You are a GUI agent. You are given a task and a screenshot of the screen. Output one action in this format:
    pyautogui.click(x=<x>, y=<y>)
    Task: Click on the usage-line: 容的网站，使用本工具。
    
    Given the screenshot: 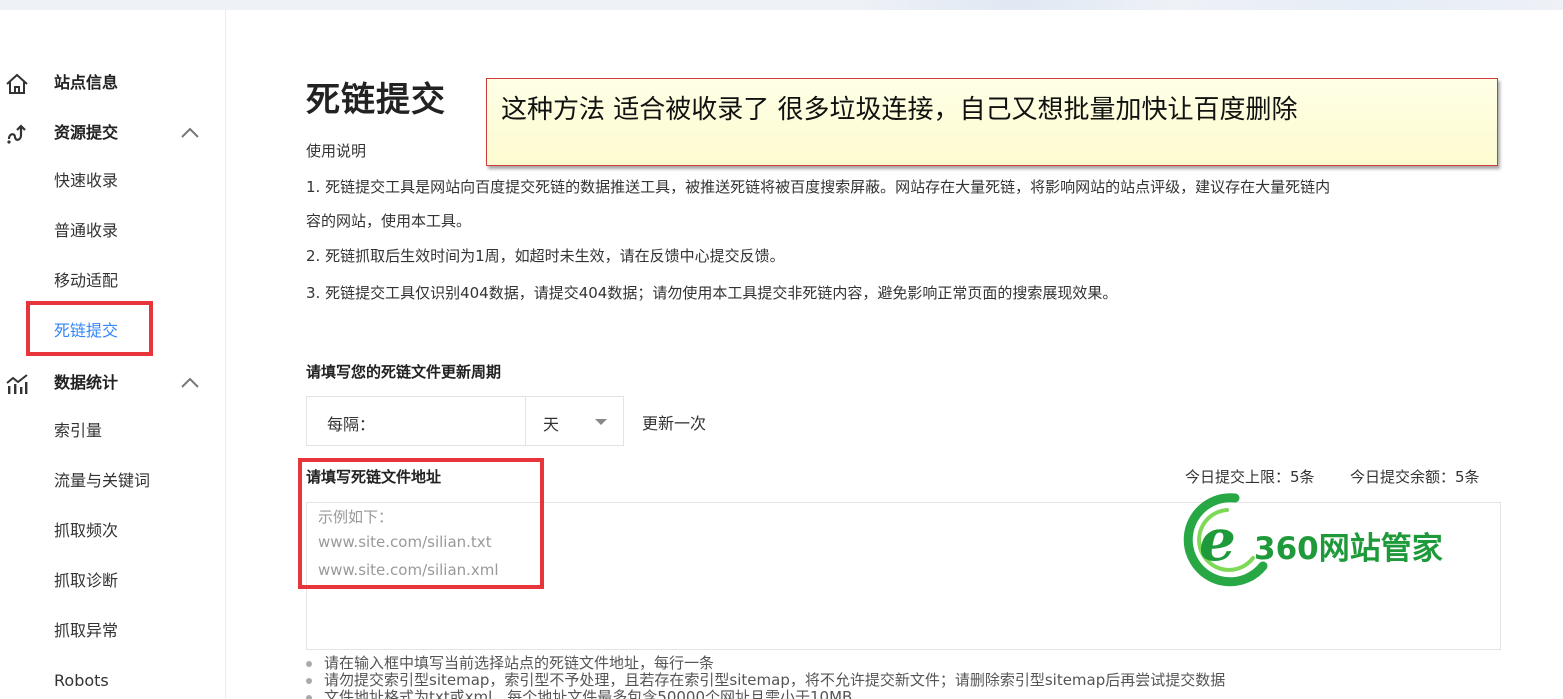 What is the action you would take?
    pyautogui.click(x=389, y=221)
    